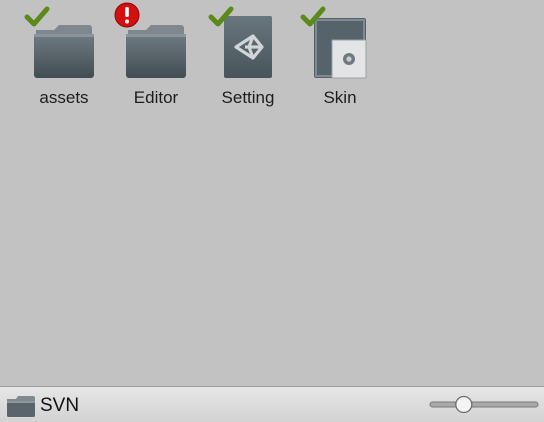 The image size is (544, 422). What do you see at coordinates (64, 97) in the screenshot?
I see `asset-label: assets` at bounding box center [64, 97].